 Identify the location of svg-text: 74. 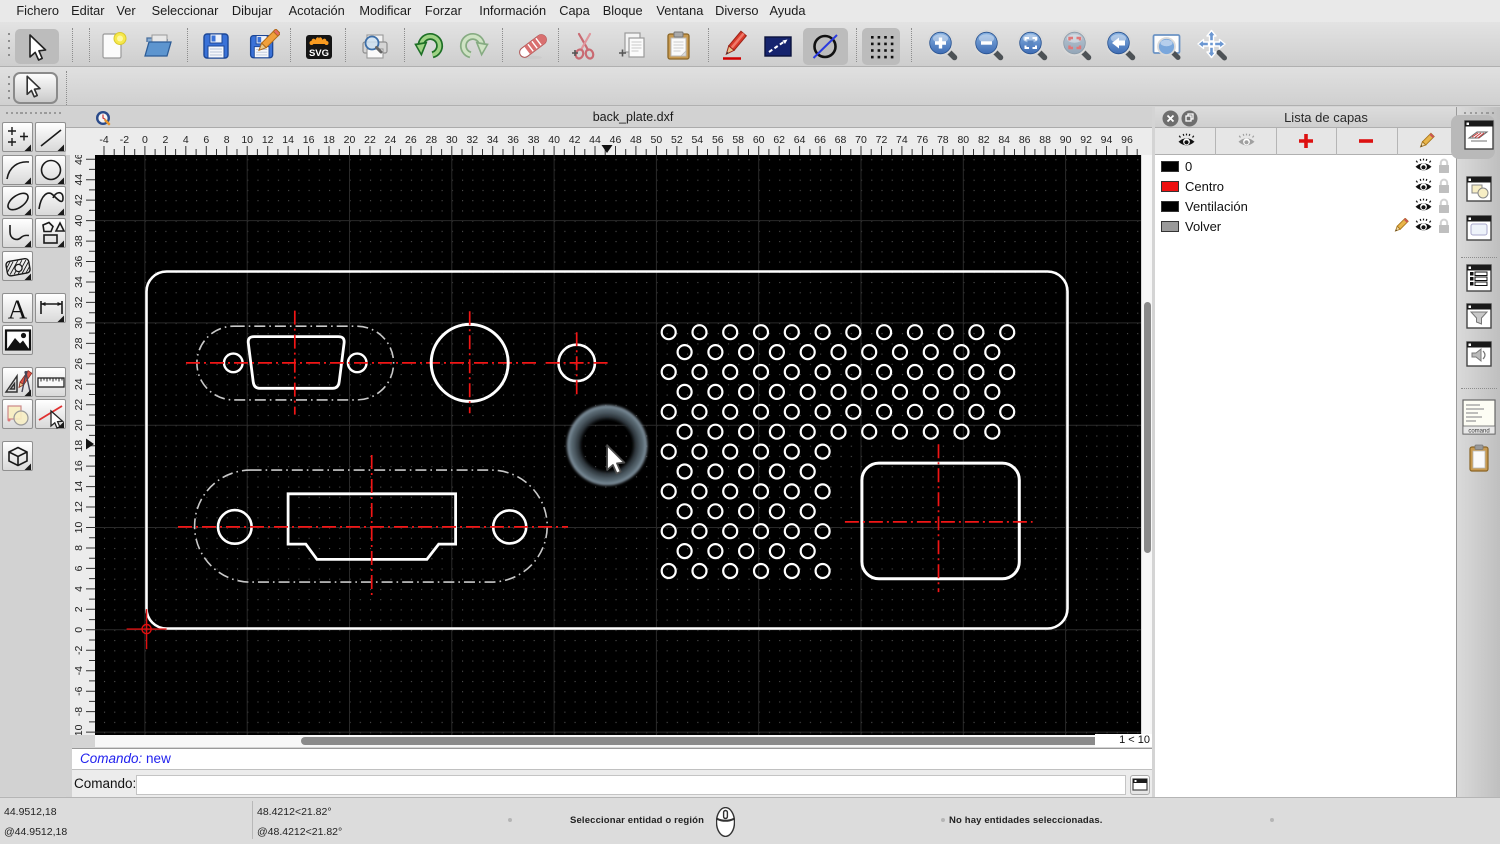
(902, 140).